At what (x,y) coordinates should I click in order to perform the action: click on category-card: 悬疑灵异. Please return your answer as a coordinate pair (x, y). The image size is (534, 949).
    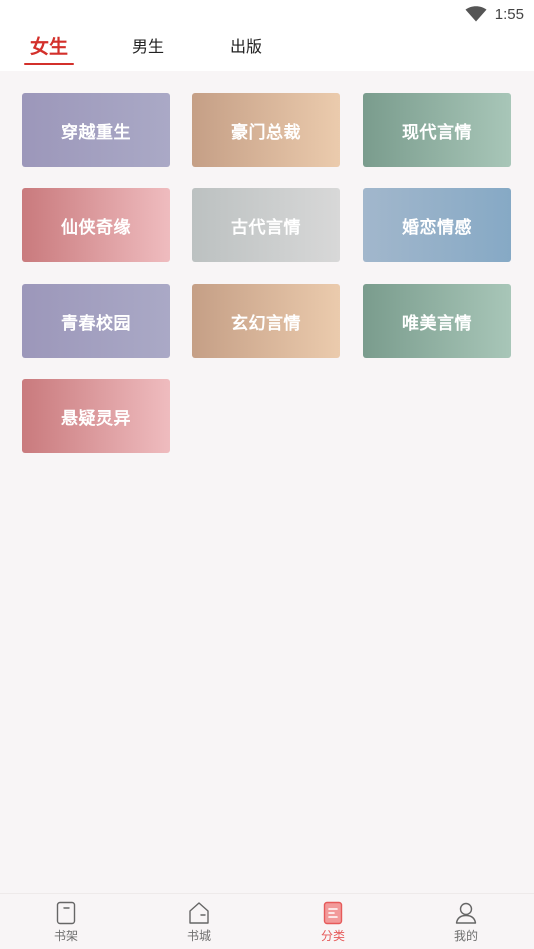
    Looking at the image, I should click on (96, 416).